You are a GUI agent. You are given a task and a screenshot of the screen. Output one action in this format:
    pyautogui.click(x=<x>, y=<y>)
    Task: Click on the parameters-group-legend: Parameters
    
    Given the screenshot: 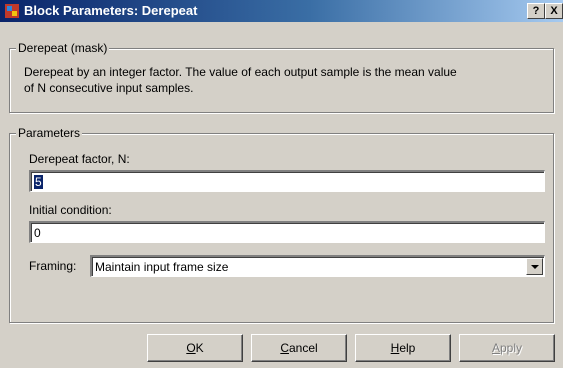 What is the action you would take?
    pyautogui.click(x=49, y=133)
    